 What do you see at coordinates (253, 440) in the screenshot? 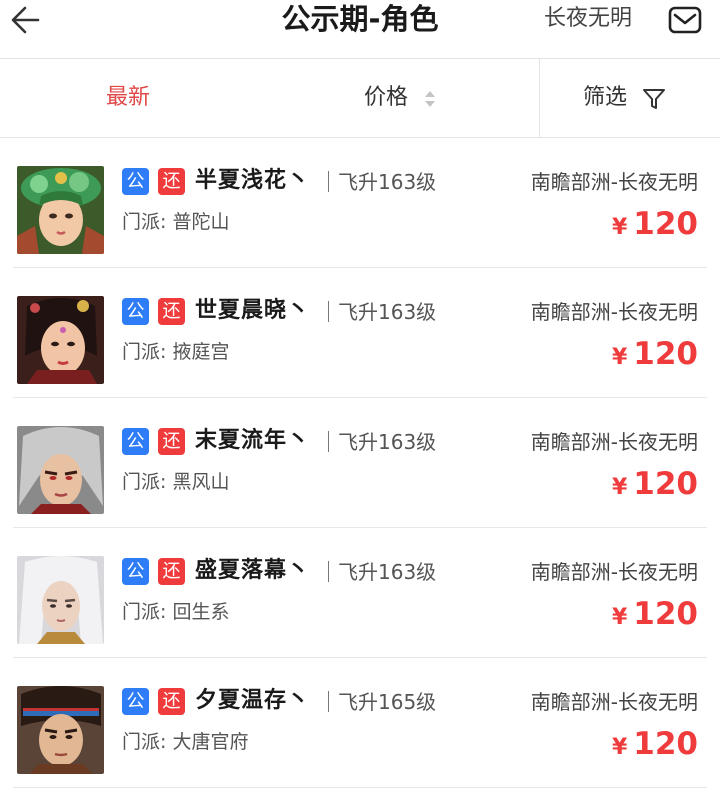
I see `role-name: 末夏流年丶` at bounding box center [253, 440].